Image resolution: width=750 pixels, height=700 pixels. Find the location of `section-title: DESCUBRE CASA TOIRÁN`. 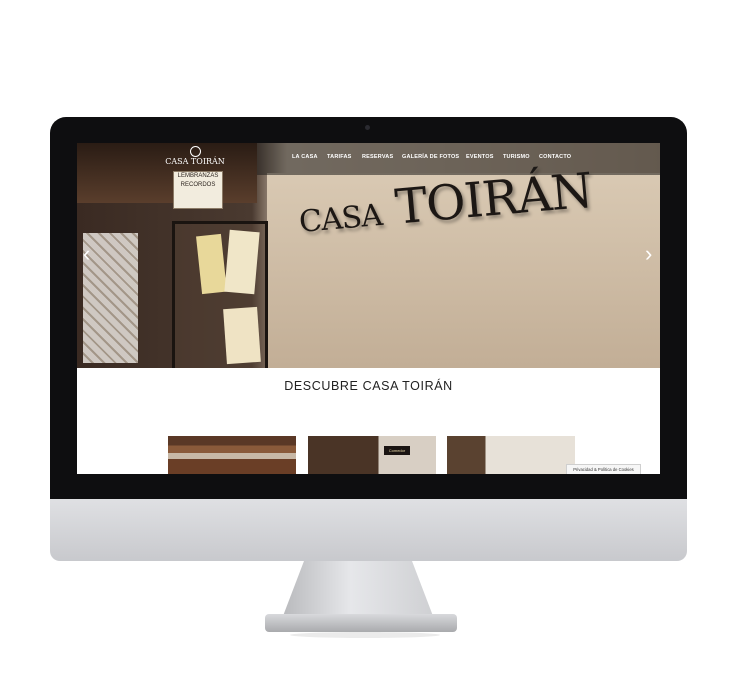

section-title: DESCUBRE CASA TOIRÁN is located at coordinates (368, 386).